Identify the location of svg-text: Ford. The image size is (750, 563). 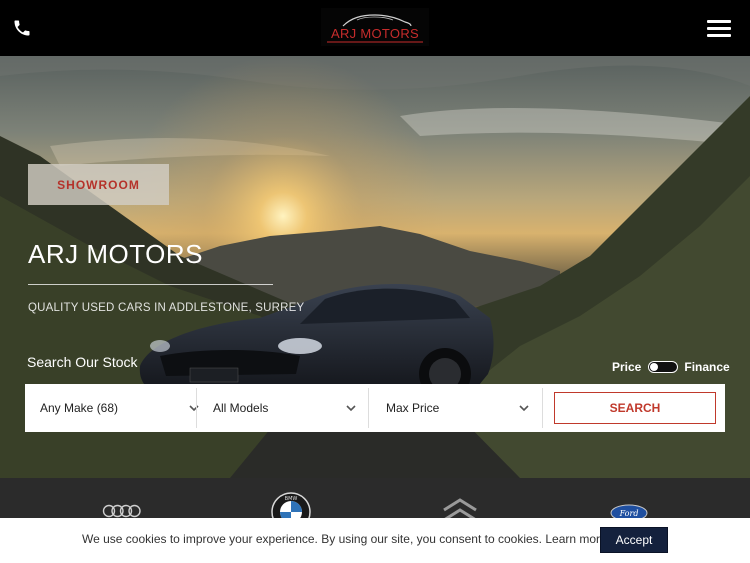
(629, 513).